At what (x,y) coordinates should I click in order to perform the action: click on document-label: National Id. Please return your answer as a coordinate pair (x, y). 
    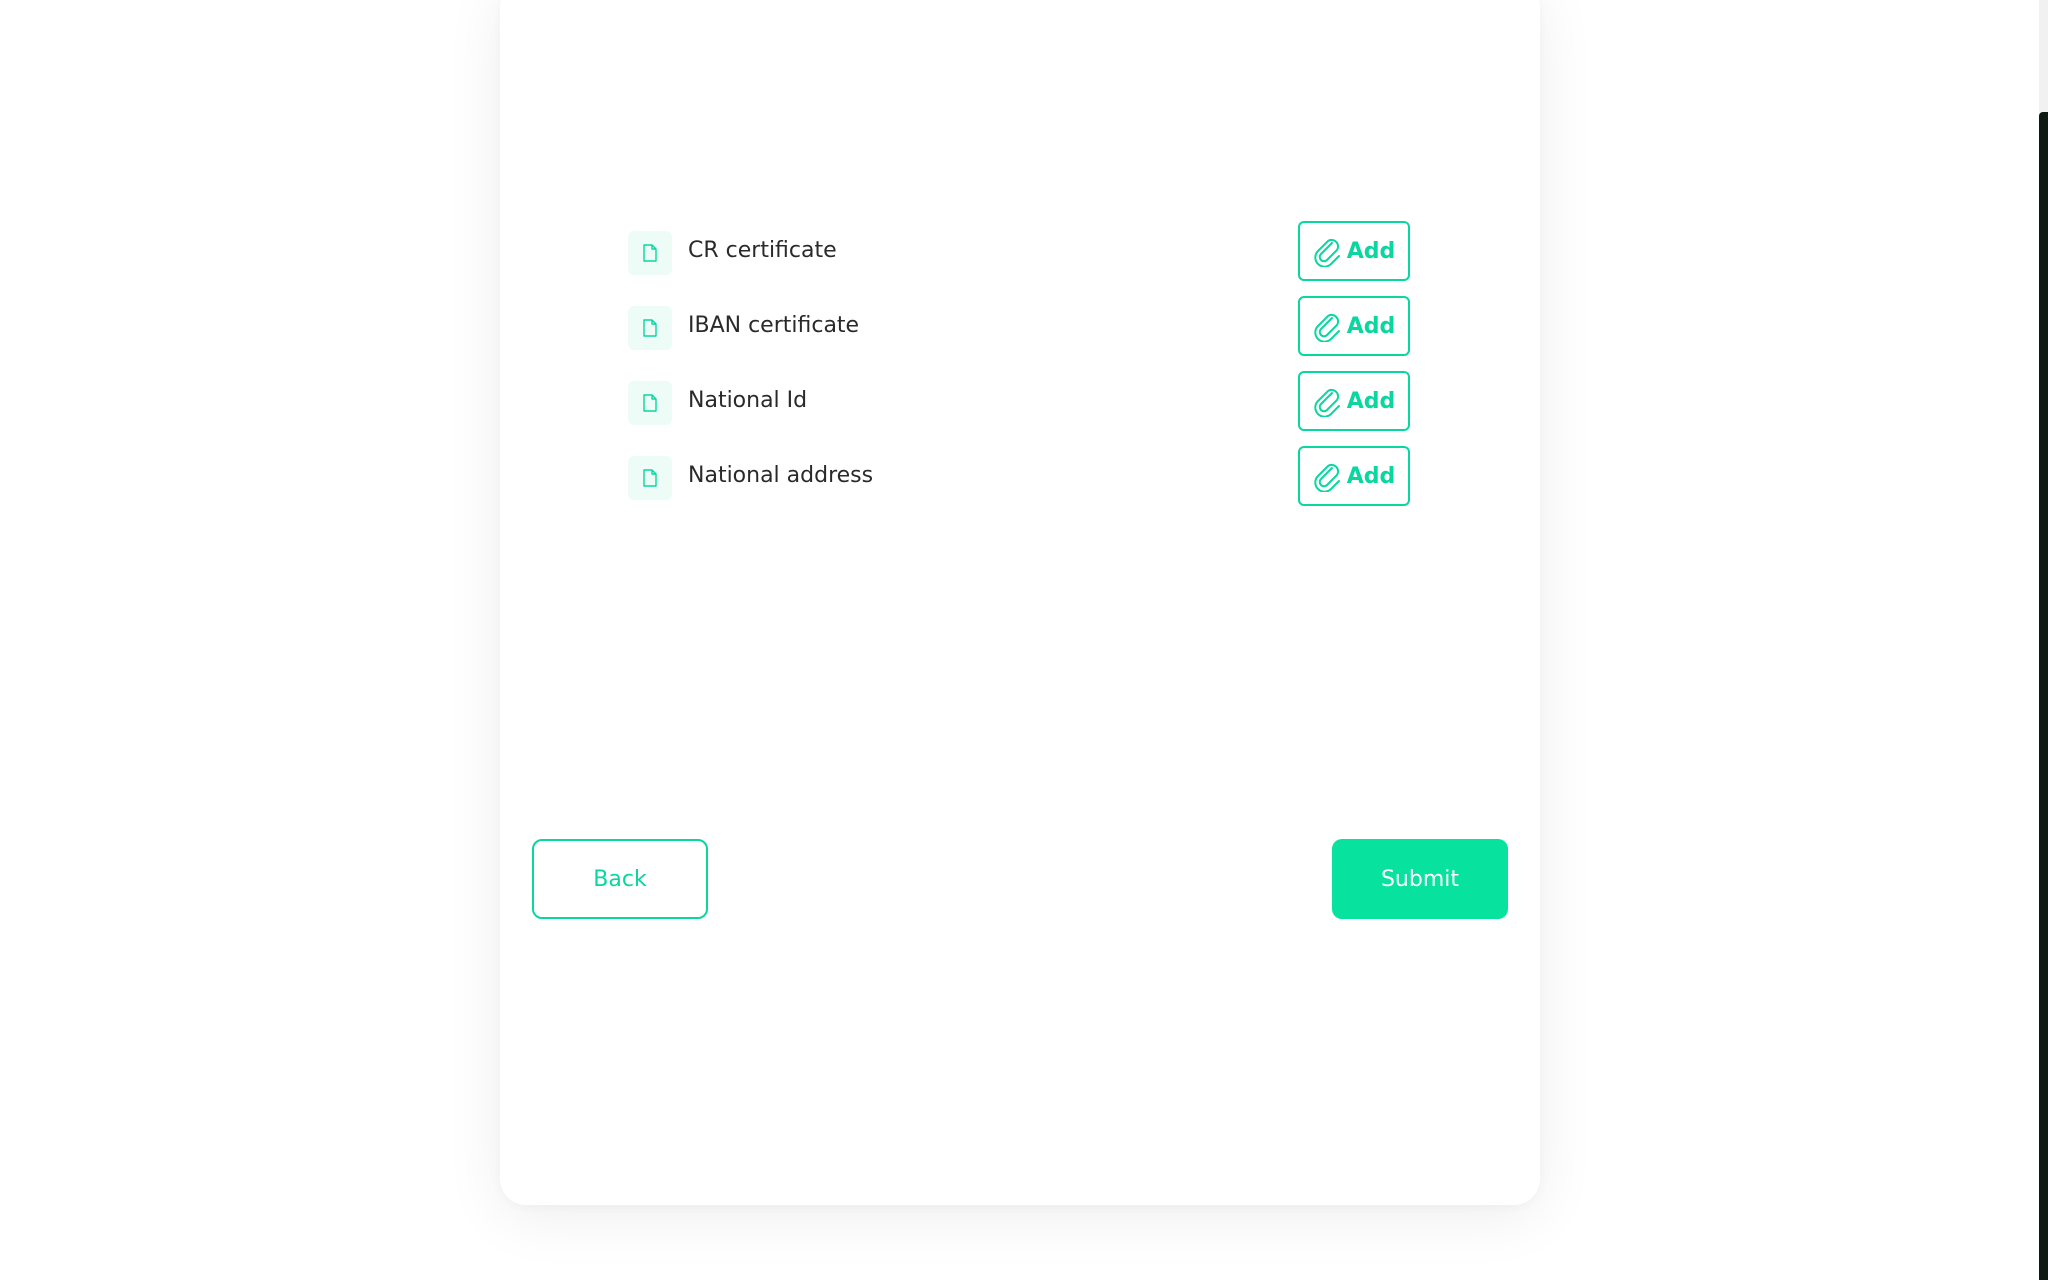
    Looking at the image, I should click on (748, 400).